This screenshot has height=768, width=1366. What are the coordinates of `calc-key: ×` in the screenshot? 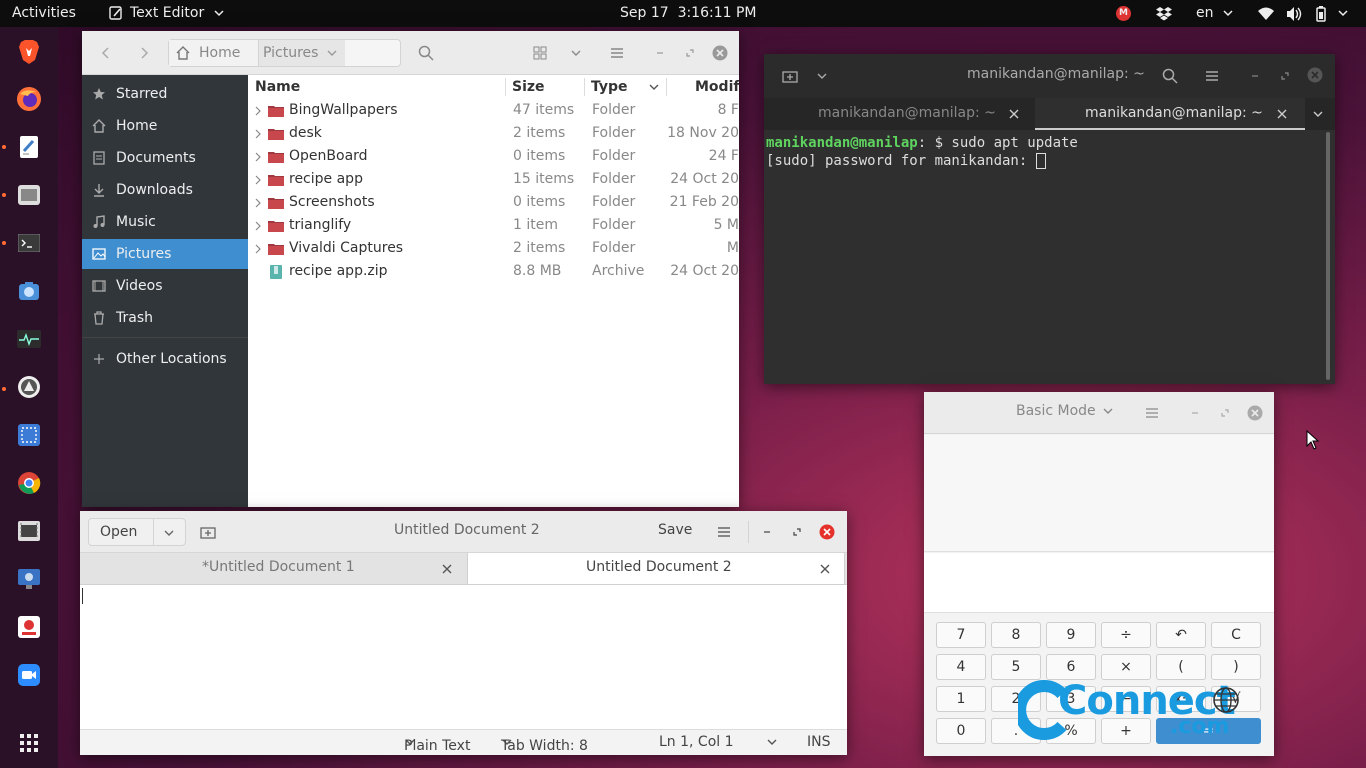 It's located at (1126, 667).